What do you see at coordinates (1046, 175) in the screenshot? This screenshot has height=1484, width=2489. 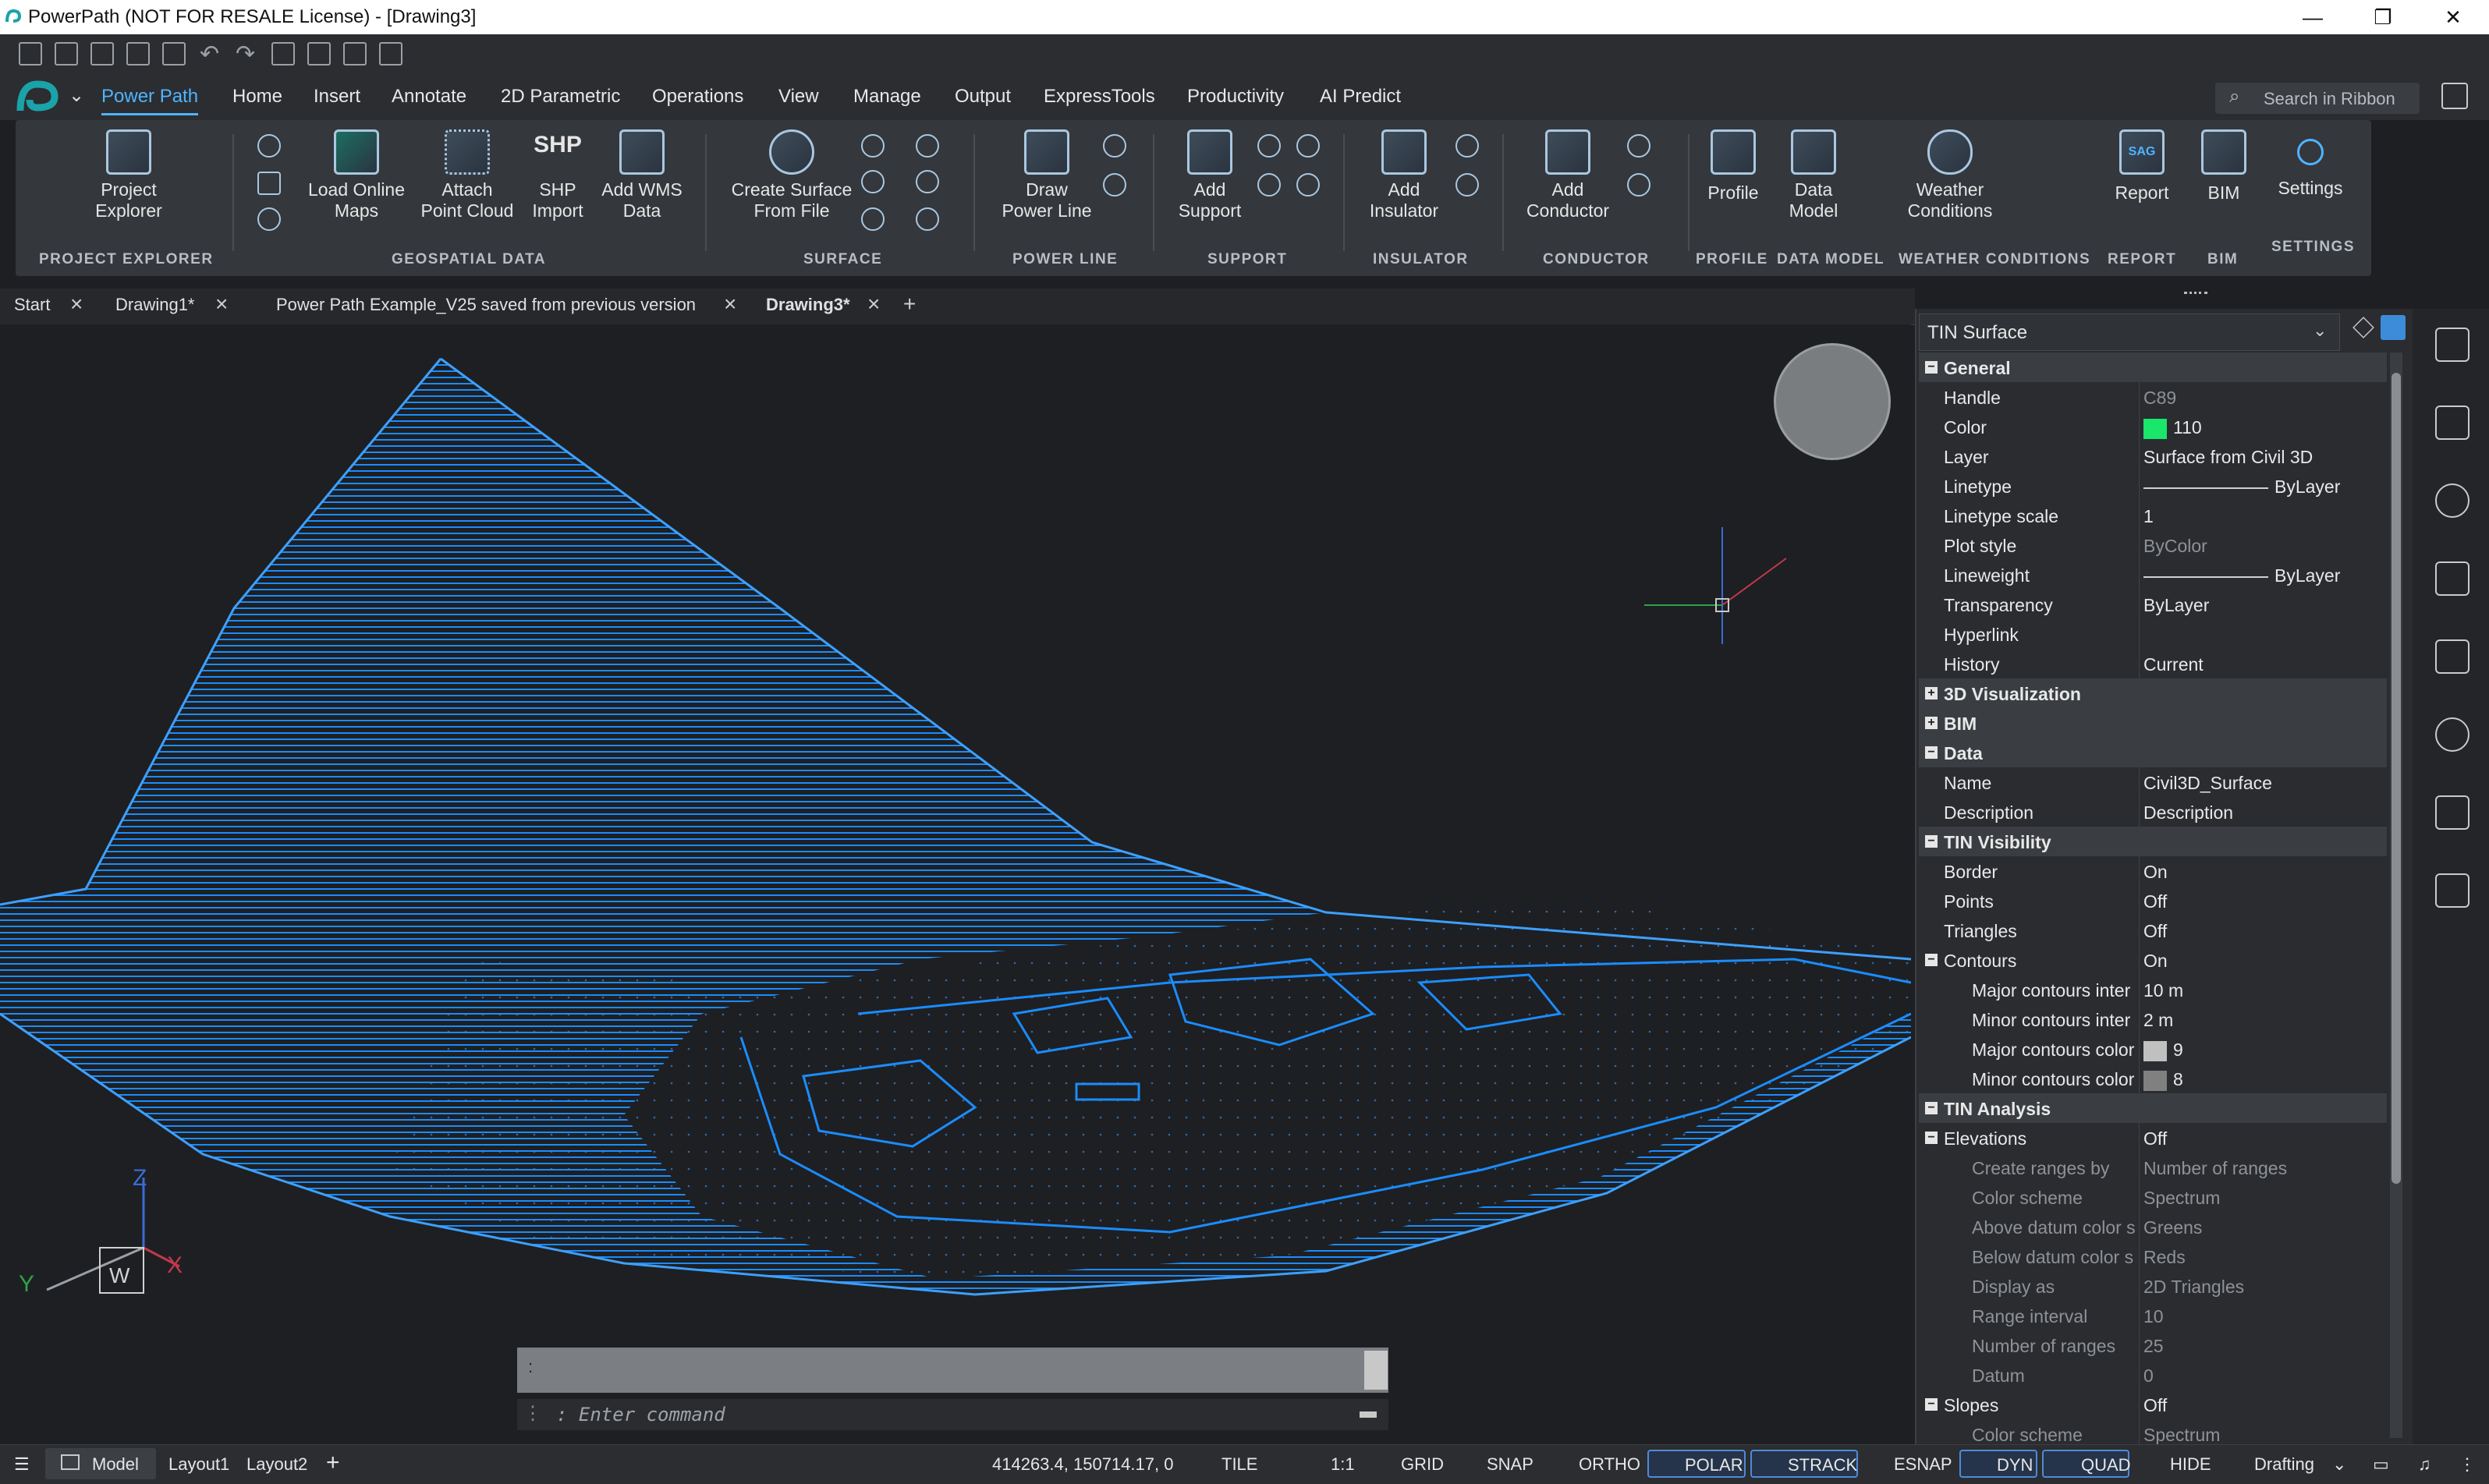 I see `draw-power-line-button: Draw Power Line` at bounding box center [1046, 175].